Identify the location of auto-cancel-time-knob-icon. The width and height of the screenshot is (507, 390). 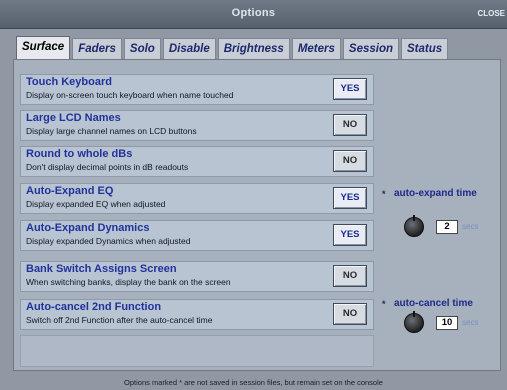
(414, 322).